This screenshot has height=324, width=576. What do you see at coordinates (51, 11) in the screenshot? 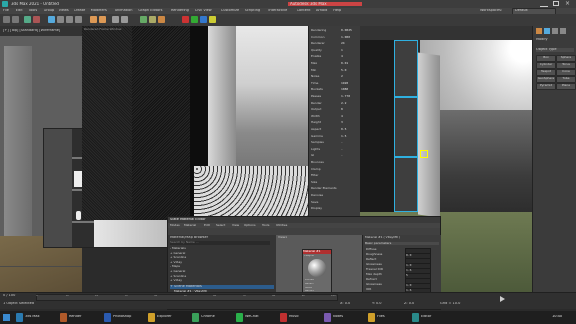
I see `menu-item: Group` at bounding box center [51, 11].